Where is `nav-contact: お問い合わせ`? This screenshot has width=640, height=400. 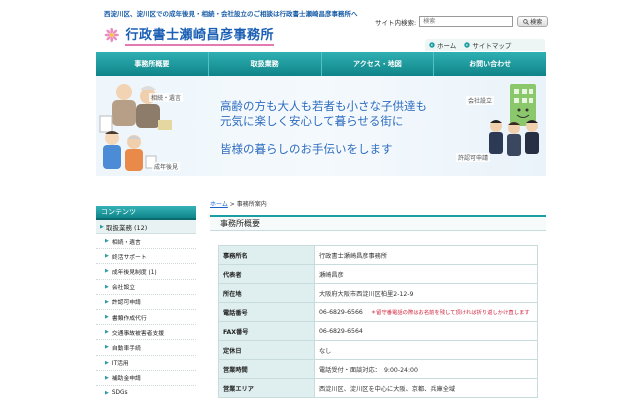
nav-contact: お問い合わせ is located at coordinates (490, 64).